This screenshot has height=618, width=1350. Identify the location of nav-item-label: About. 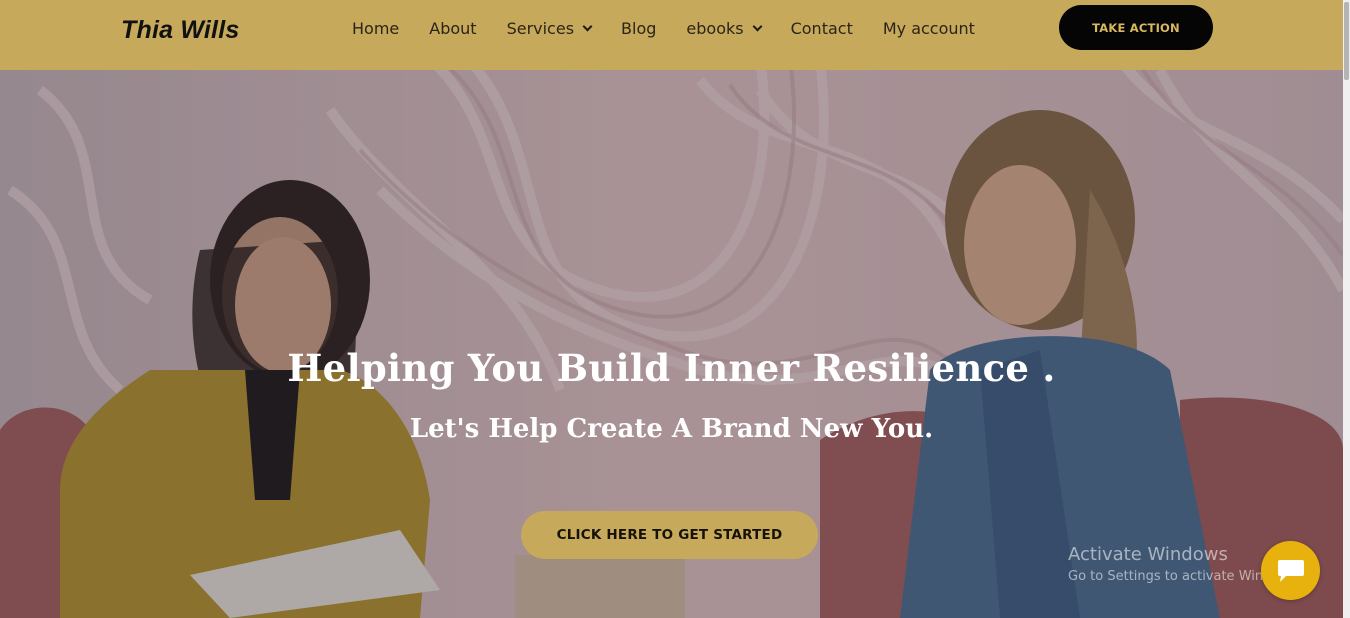
(453, 28).